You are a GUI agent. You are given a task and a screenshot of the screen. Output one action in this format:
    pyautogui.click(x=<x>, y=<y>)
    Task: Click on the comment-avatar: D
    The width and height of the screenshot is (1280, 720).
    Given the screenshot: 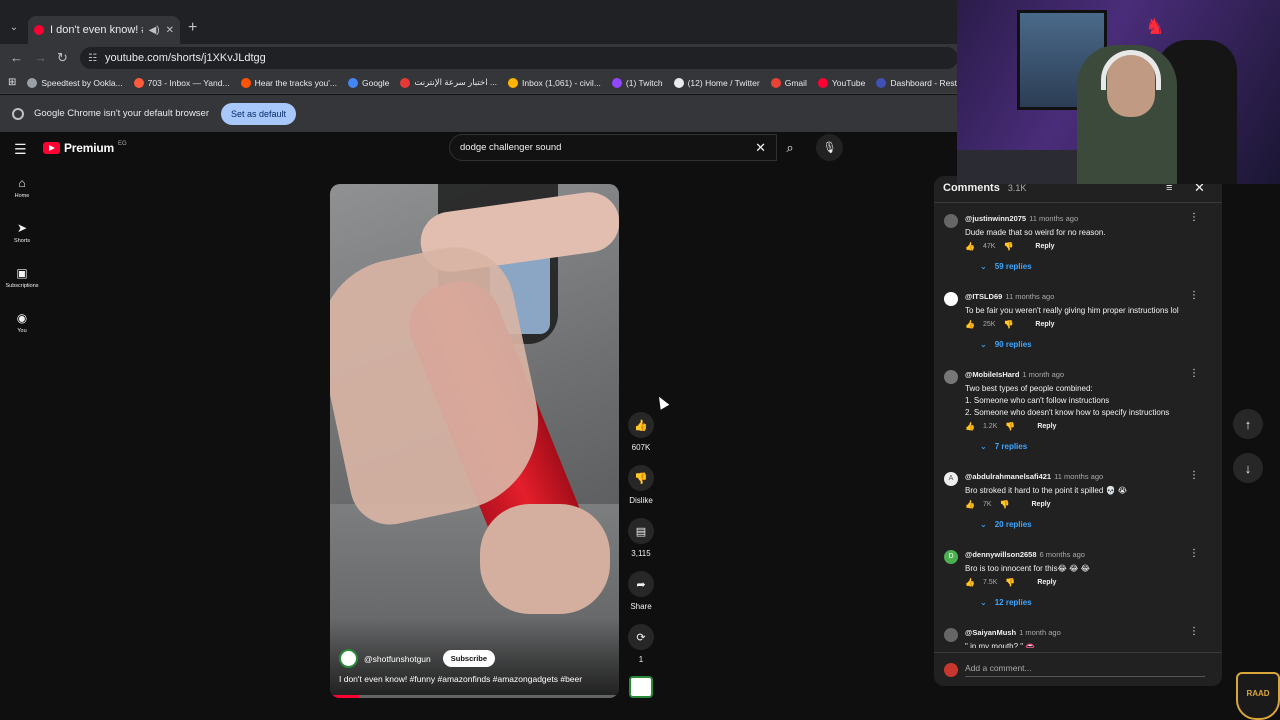 What is the action you would take?
    pyautogui.click(x=951, y=557)
    